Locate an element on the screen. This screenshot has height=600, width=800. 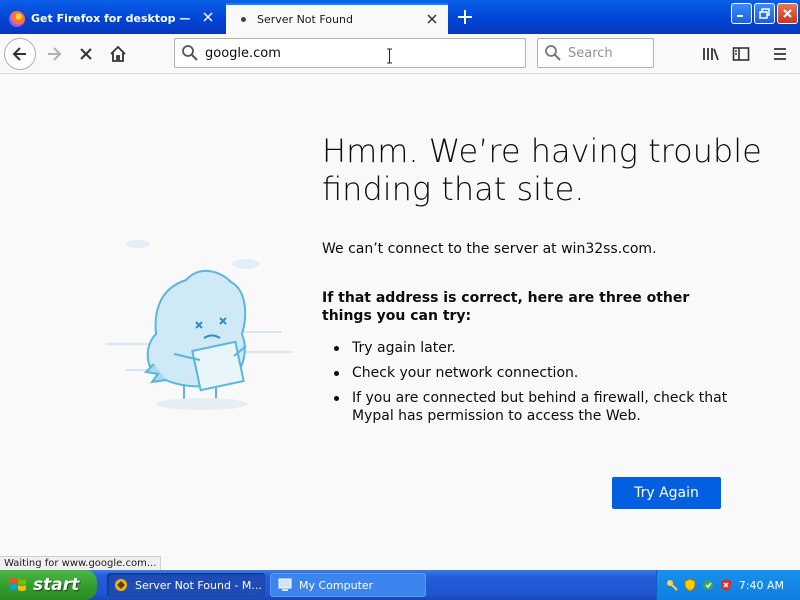
tab-get-firefox: Get Firefox for desktop — Mozilla is located at coordinates (112, 18).